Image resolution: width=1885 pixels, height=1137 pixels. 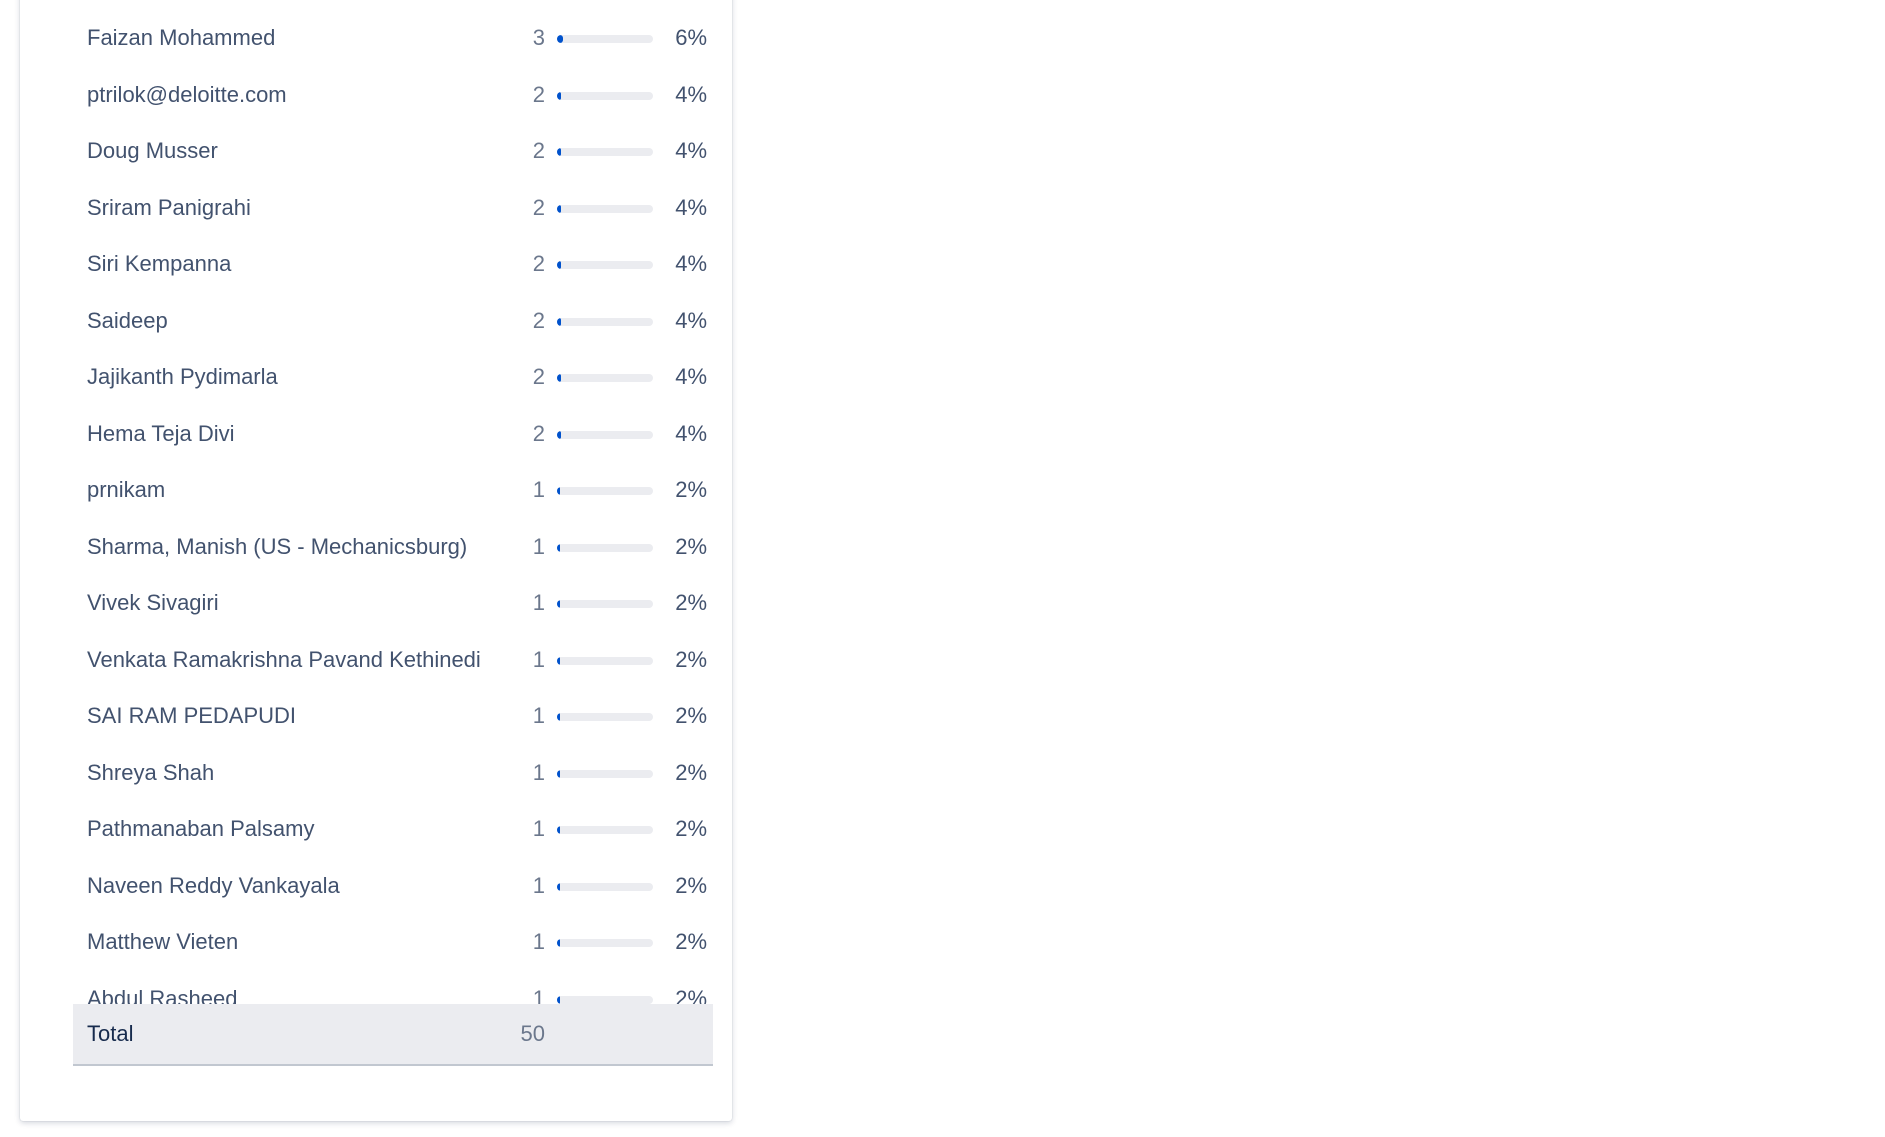 I want to click on table-row: Saideep 2 4%, so click(x=393, y=321).